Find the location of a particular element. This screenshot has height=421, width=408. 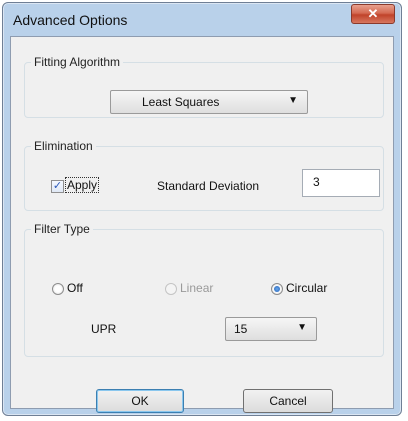

ok-button: OK is located at coordinates (140, 401).